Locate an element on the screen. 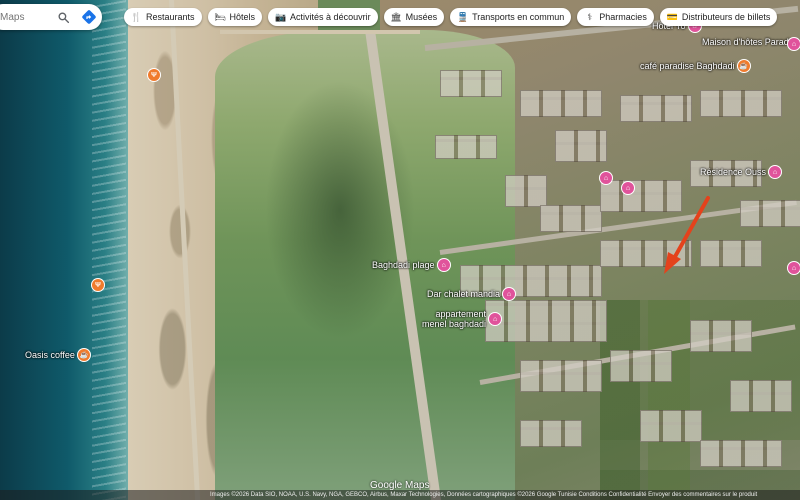  poi-label: Maison d'hôtes Paradise is located at coordinates (751, 42).